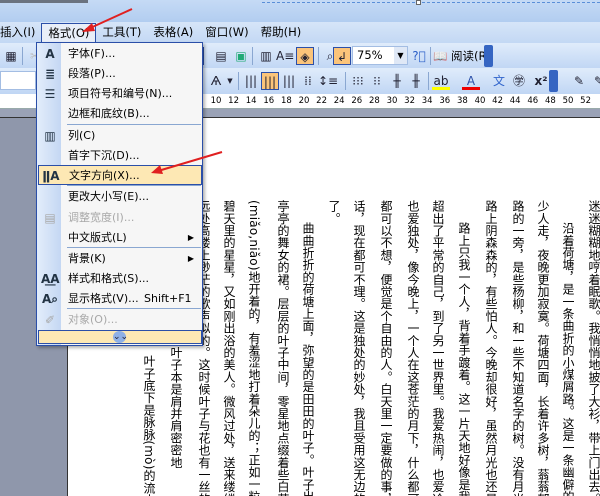 The image size is (600, 496). I want to click on text-column: 超出了平常的自己，到了另一世界里。我爱热闹，也爱冷静, so click(438, 348).